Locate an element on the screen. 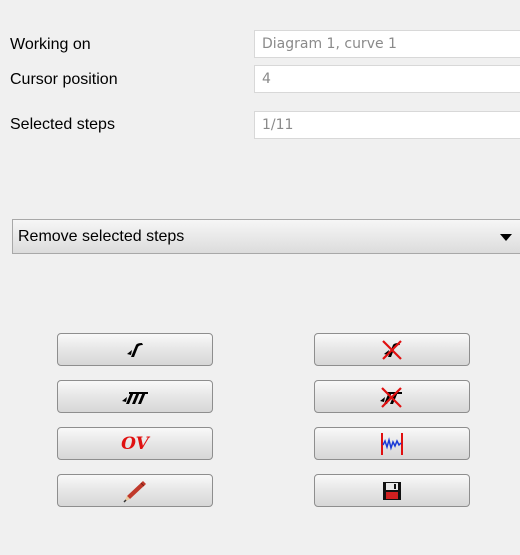 The height and width of the screenshot is (555, 520). ov-button: OV is located at coordinates (135, 443).